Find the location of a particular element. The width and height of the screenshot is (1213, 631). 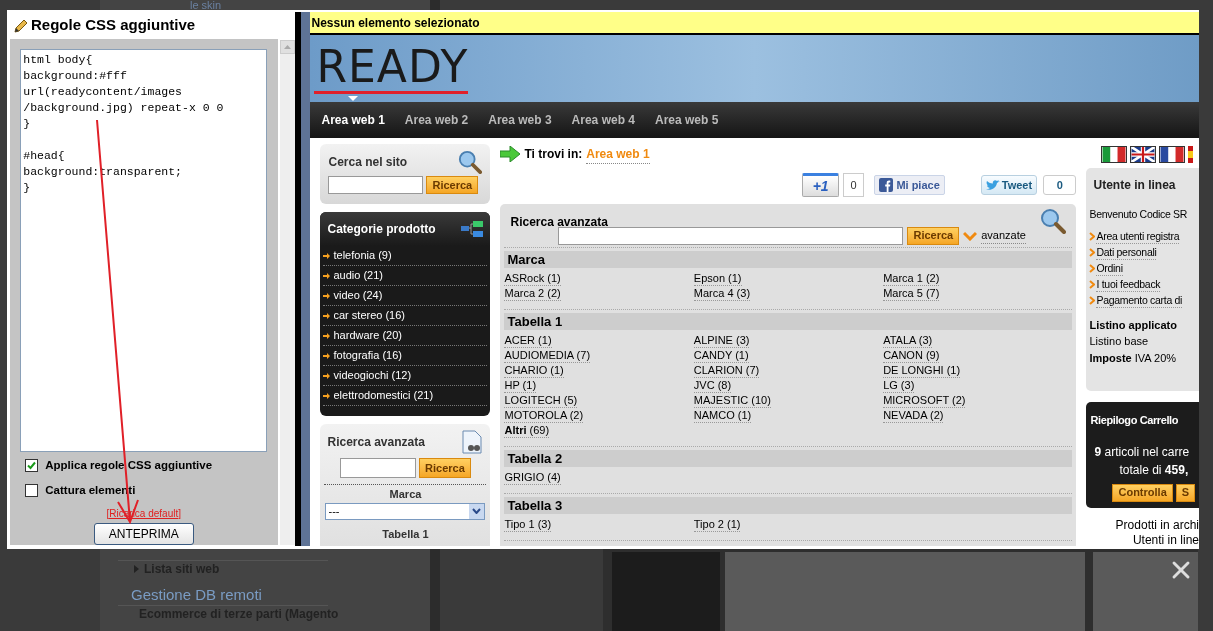

filter-link: MAJESTIC (10) is located at coordinates (732, 400).